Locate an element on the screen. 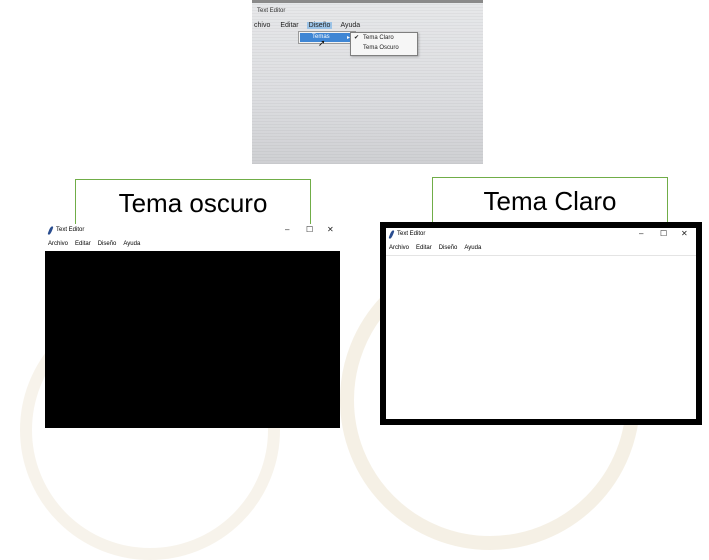 The width and height of the screenshot is (709, 560). checkmark-icon: ✔ is located at coordinates (357, 38).